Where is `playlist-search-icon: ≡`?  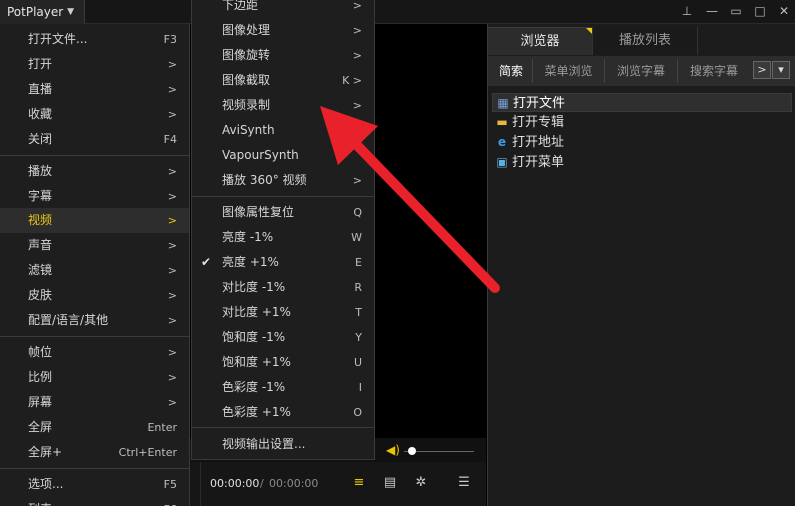 playlist-search-icon: ≡ is located at coordinates (359, 483).